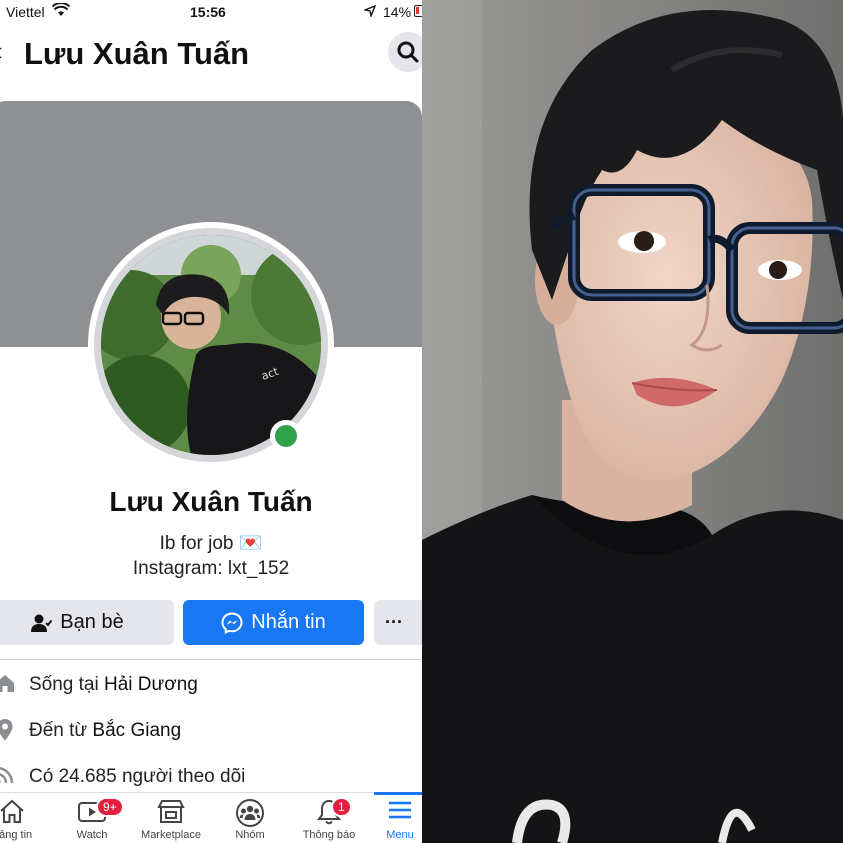  Describe the element at coordinates (8, 778) in the screenshot. I see `rss-followers-icon` at that location.